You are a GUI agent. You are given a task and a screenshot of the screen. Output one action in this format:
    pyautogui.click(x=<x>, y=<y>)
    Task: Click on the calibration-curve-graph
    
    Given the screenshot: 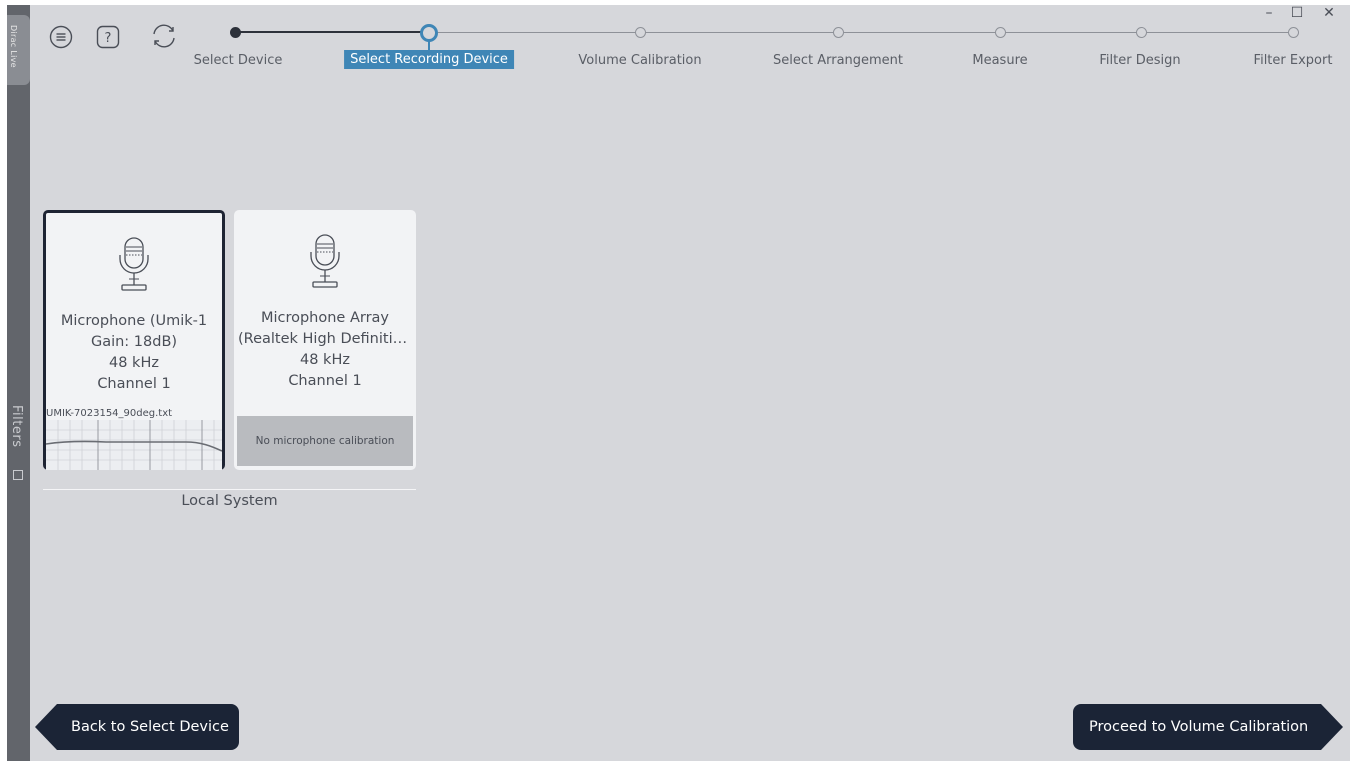 What is the action you would take?
    pyautogui.click(x=134, y=445)
    